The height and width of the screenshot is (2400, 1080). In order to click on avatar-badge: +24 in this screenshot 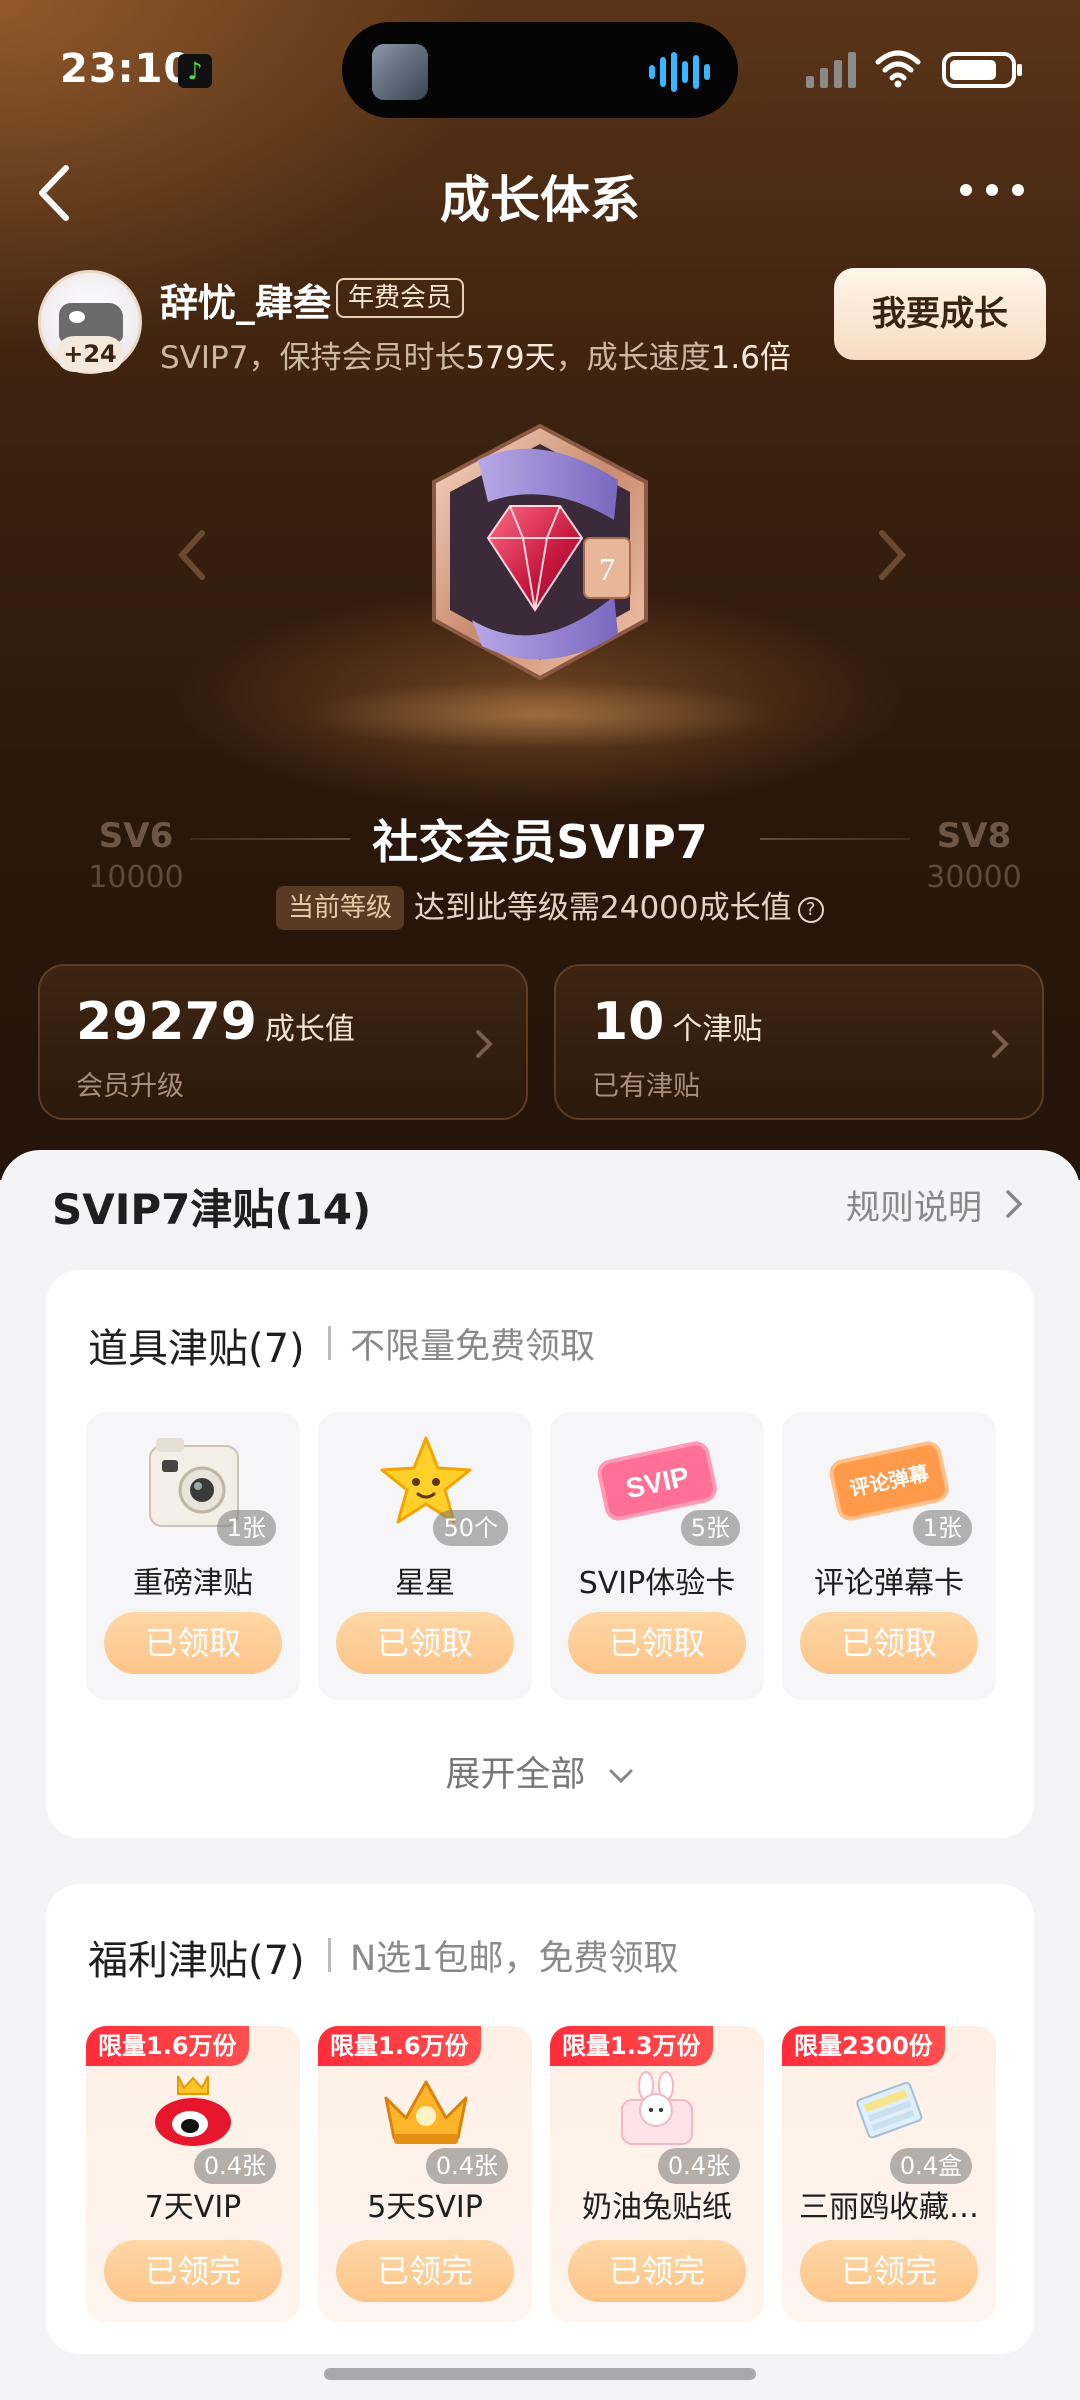, I will do `click(90, 354)`.